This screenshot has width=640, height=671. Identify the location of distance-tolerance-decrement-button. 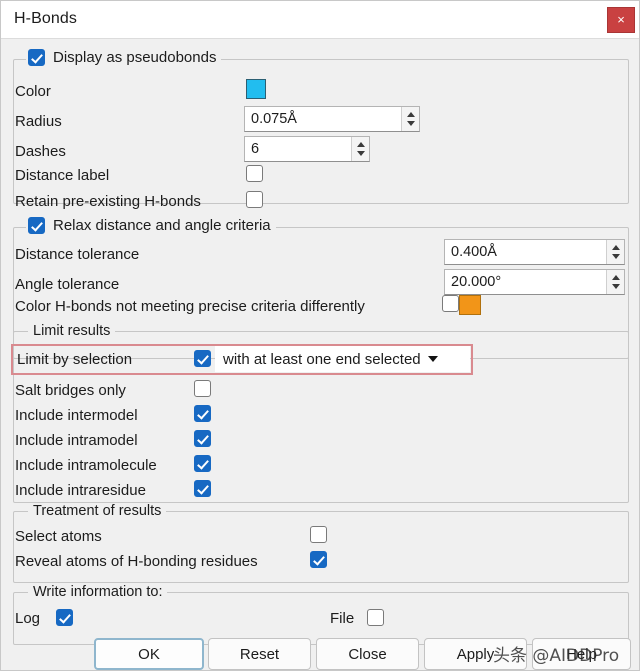
(615, 258).